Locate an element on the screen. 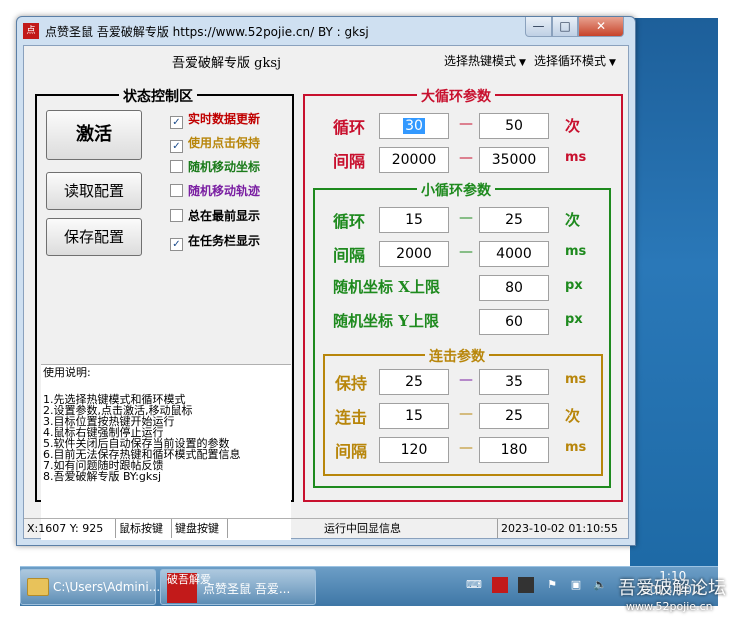  save-config-button: 保存配置 is located at coordinates (94, 237).